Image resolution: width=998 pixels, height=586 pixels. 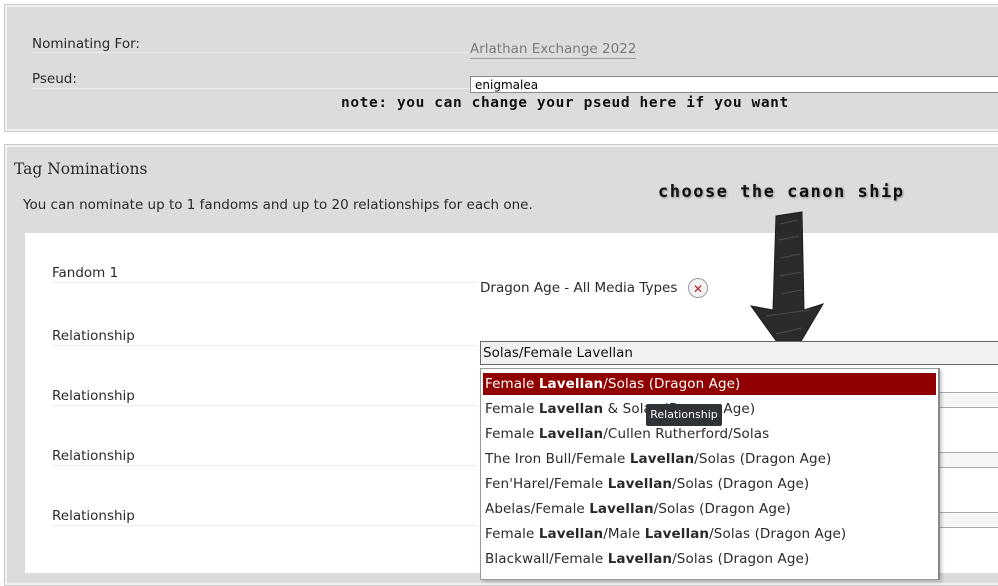 What do you see at coordinates (709, 384) in the screenshot?
I see `autocomplete-option: Female Lavellan/Solas (Dragon Age)` at bounding box center [709, 384].